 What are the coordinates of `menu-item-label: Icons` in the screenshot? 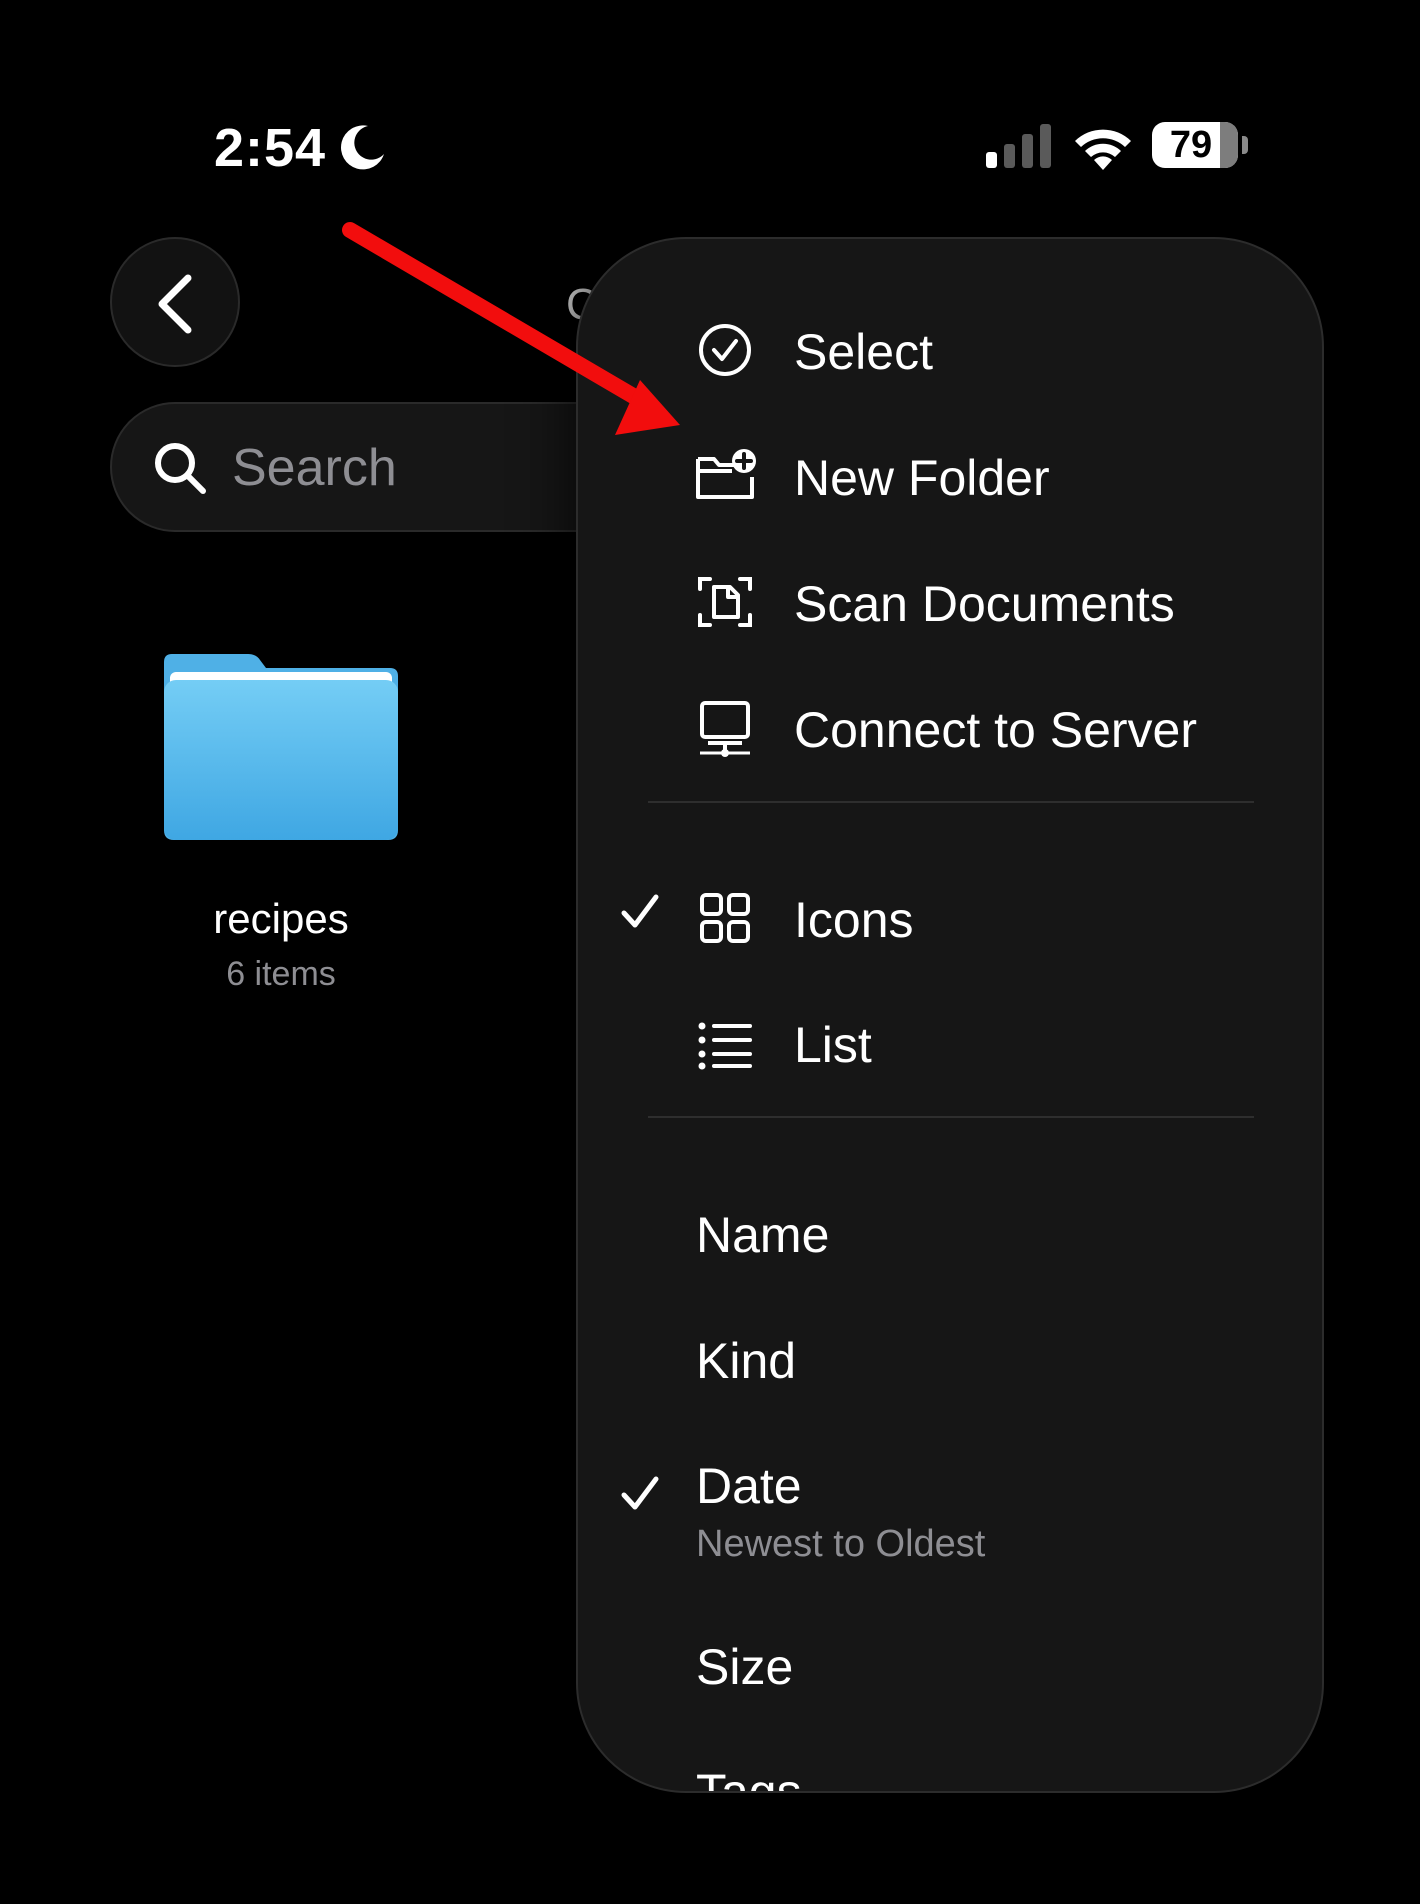 It's located at (854, 920).